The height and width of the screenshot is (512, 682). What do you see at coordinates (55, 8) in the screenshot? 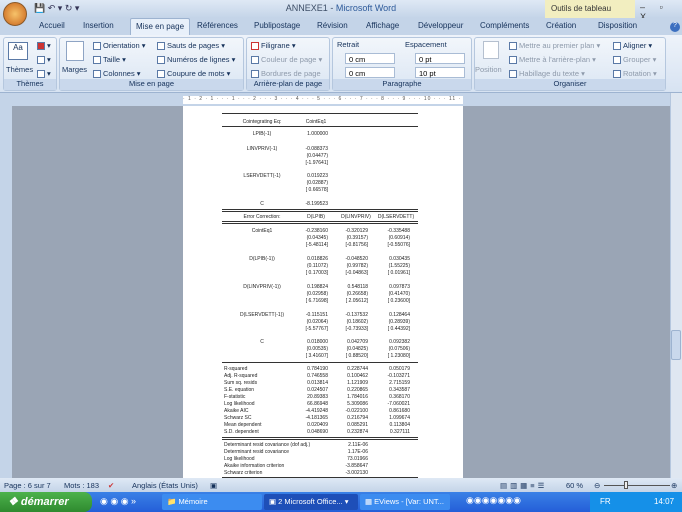
I see `undo-icon: ↶ ▾` at bounding box center [55, 8].